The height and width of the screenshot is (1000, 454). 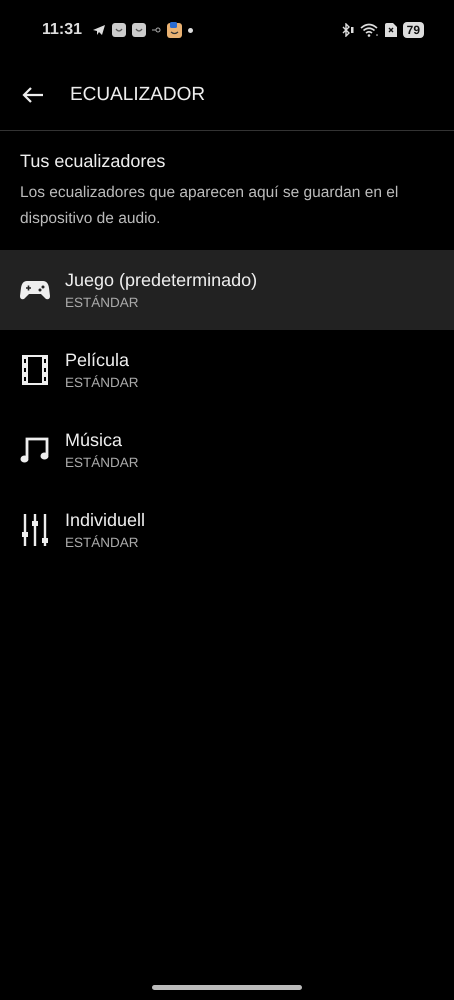 I want to click on equalizer-item: Película ESTÁNDAR, so click(x=227, y=370).